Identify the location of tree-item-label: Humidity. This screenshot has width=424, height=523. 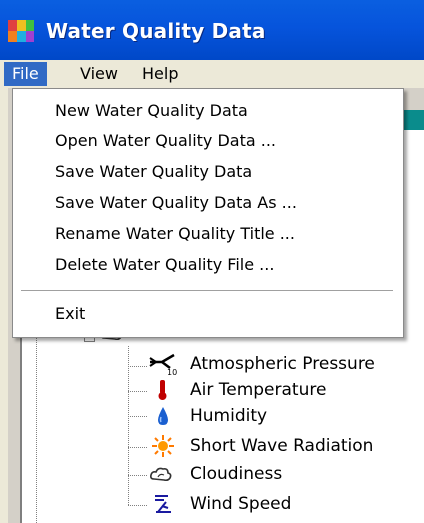
(229, 416).